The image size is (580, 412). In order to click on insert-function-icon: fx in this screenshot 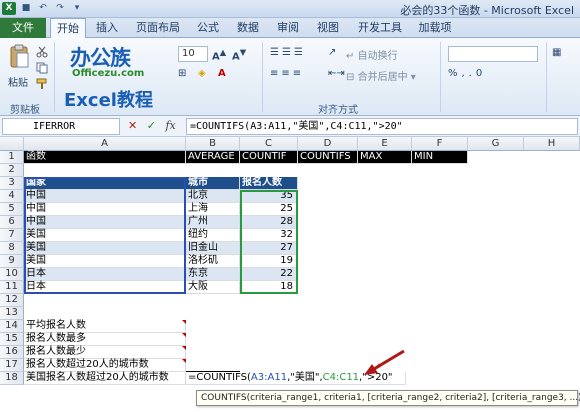, I will do `click(170, 125)`.